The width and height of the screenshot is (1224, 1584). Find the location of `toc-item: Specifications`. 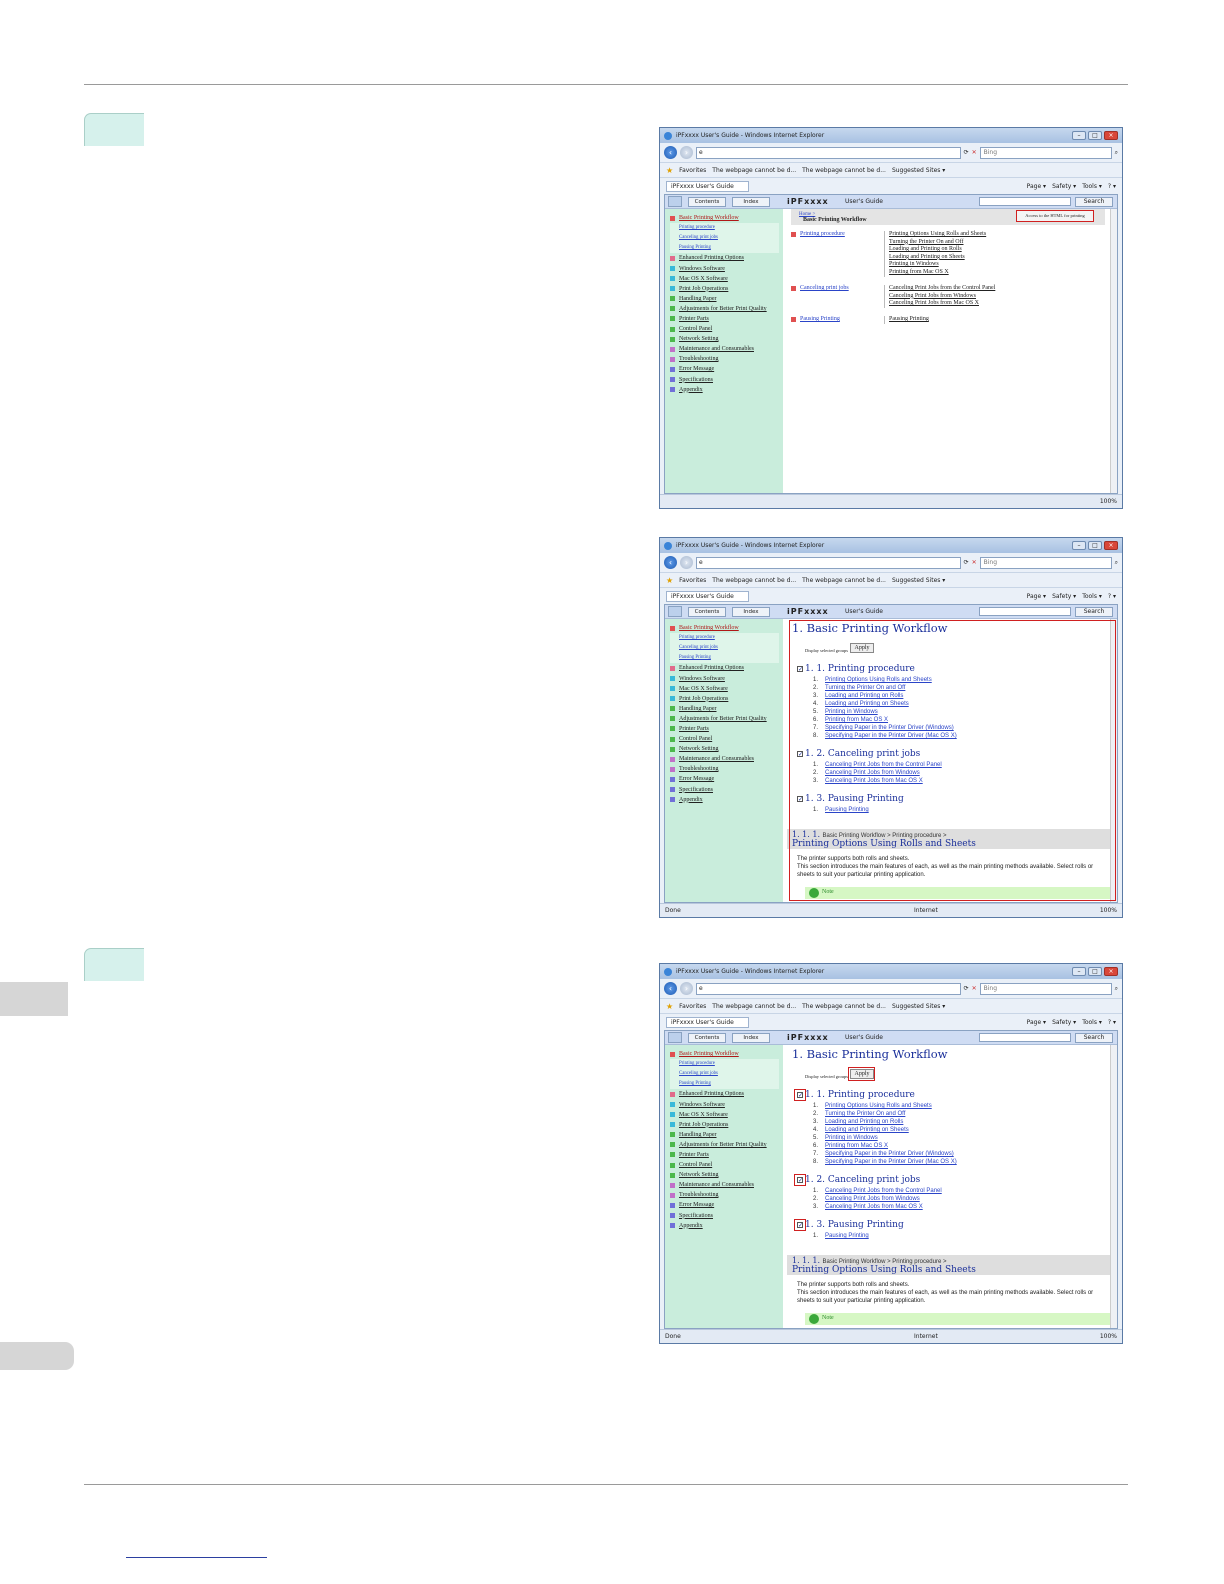

toc-item: Specifications is located at coordinates (726, 790).